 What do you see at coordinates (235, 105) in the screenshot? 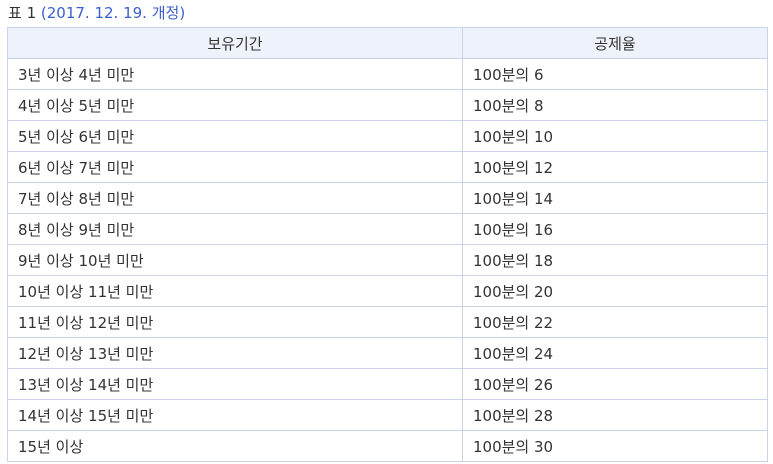
I see `holding-period-cell: 4년 이상 5년 미만` at bounding box center [235, 105].